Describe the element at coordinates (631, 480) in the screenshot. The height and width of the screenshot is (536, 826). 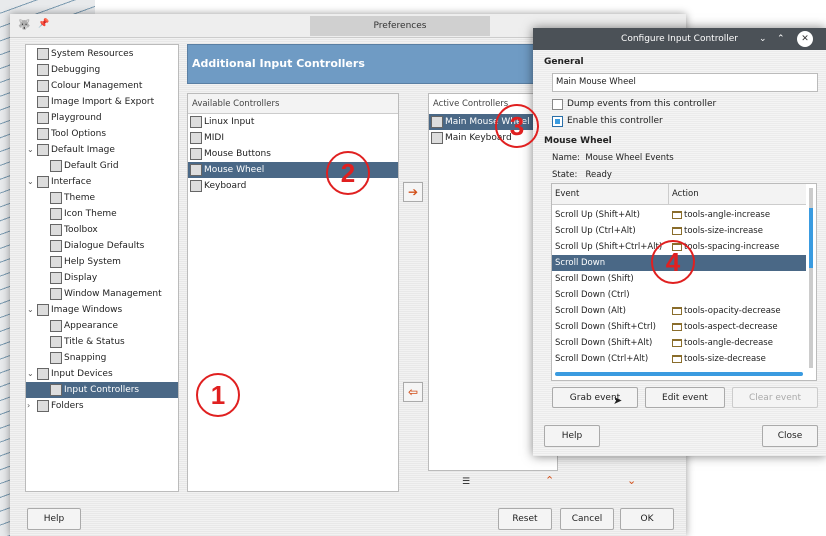
I see `move-down-icon: ⌄` at that location.